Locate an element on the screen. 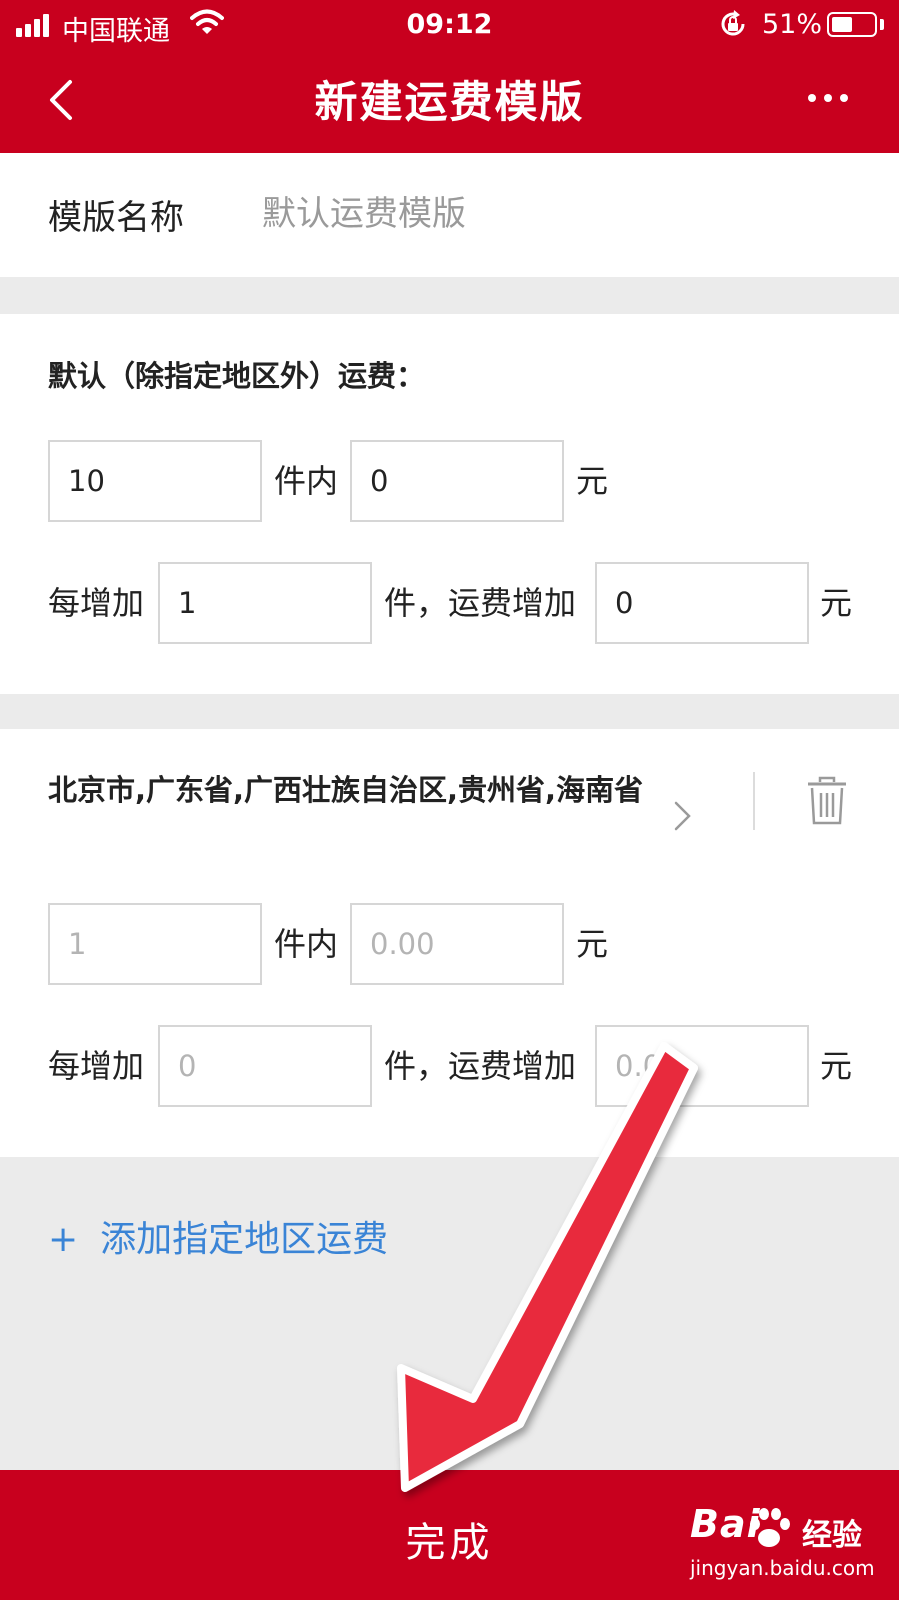 The image size is (899, 1600). app-header: 中国联通 09:12 51% 新建运费模版 is located at coordinates (449, 76).